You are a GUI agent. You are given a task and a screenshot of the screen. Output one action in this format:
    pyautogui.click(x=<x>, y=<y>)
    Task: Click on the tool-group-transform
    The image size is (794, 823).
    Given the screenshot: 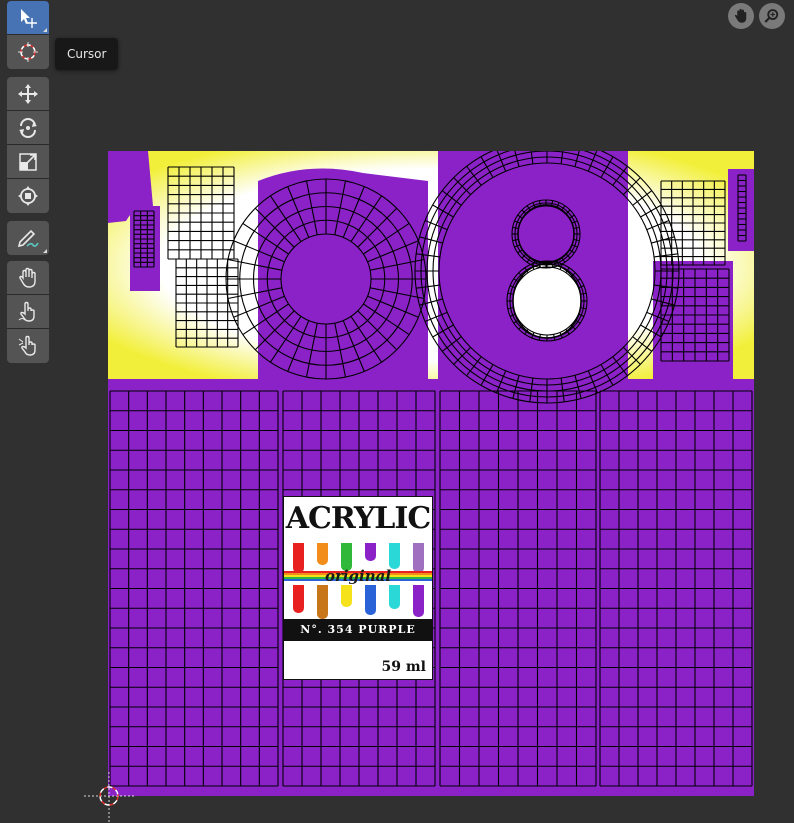 What is the action you would take?
    pyautogui.click(x=28, y=145)
    